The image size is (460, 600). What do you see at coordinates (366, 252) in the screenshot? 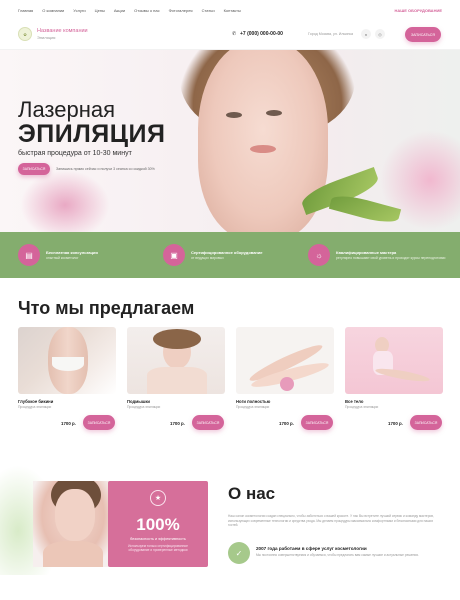
I see `feature-title: Квалифицированные мастера` at bounding box center [366, 252].